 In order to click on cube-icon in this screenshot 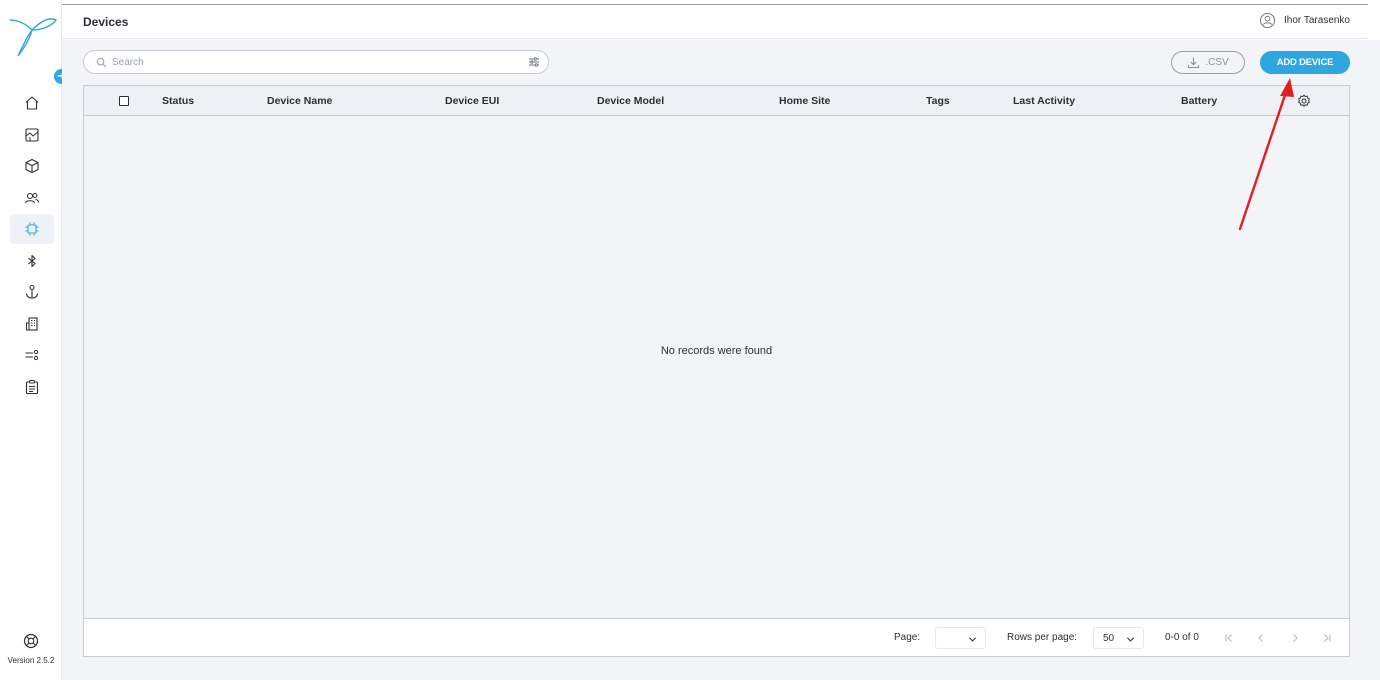, I will do `click(32, 166)`.